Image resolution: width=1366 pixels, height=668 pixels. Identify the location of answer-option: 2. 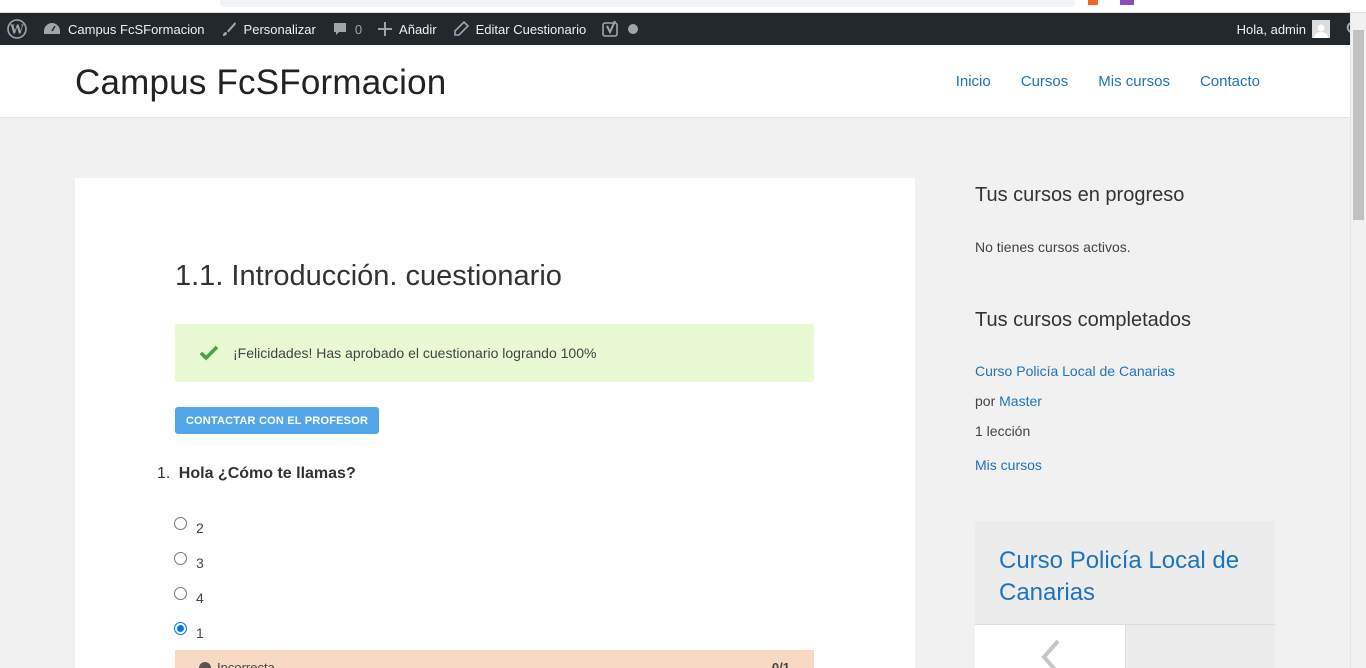
(189, 527).